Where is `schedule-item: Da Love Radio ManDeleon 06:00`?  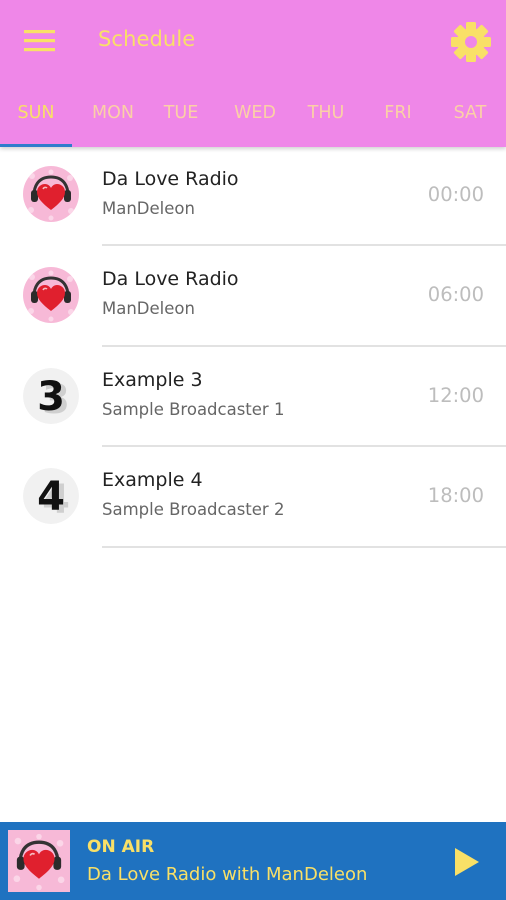
schedule-item: Da Love Radio ManDeleon 06:00 is located at coordinates (253, 297).